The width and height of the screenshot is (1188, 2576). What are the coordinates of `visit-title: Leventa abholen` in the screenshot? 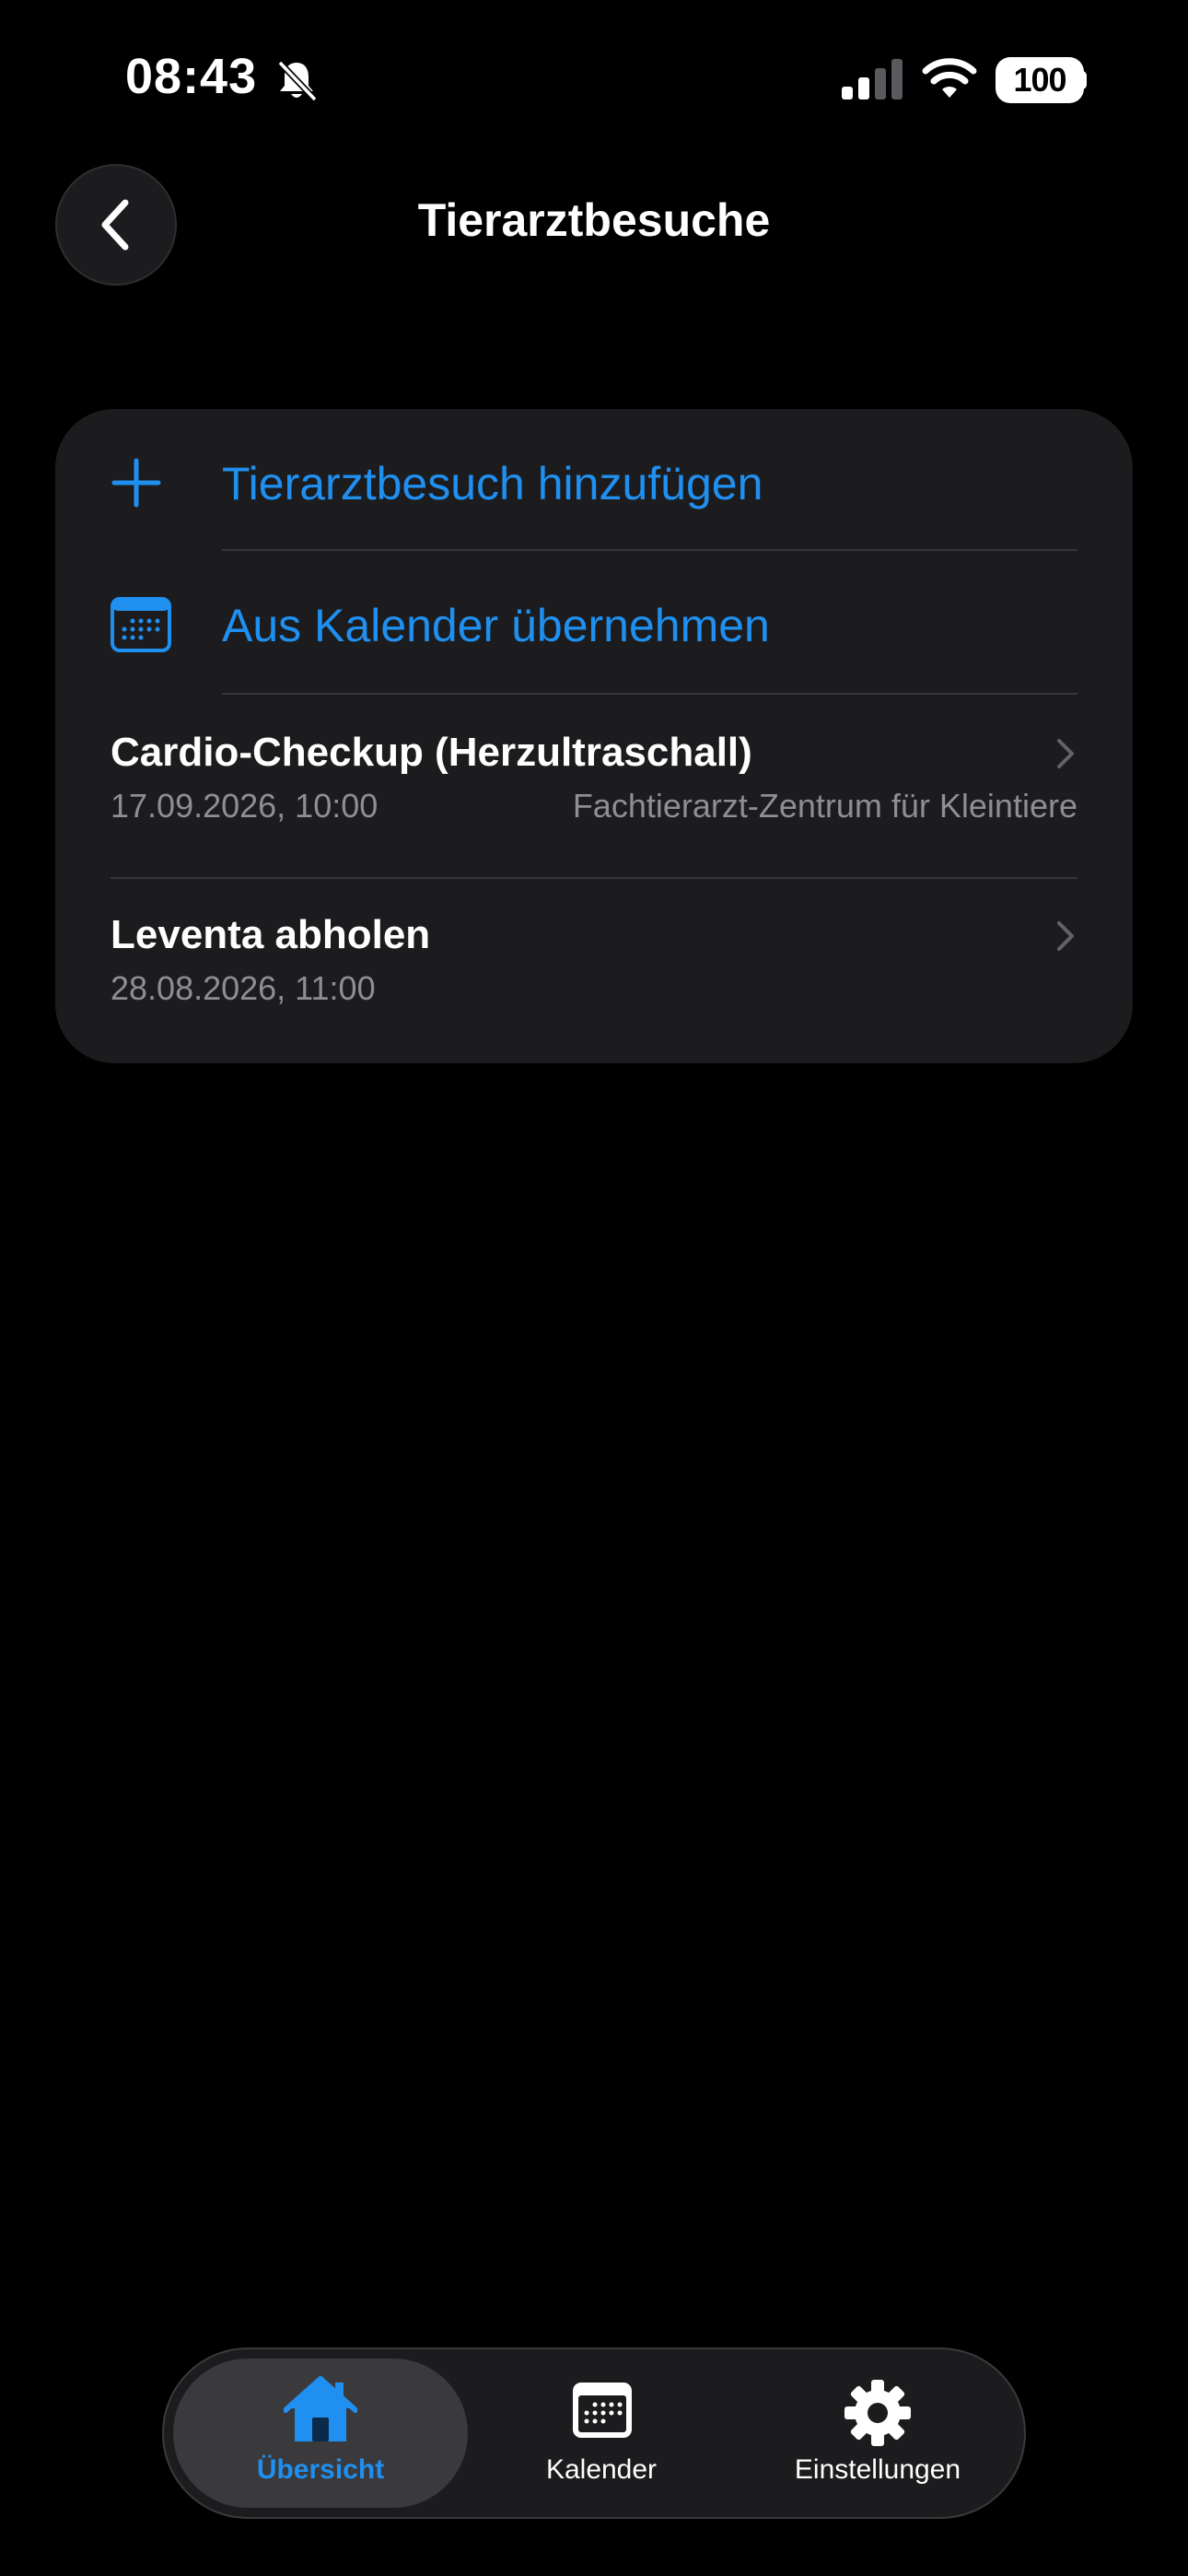 It's located at (271, 934).